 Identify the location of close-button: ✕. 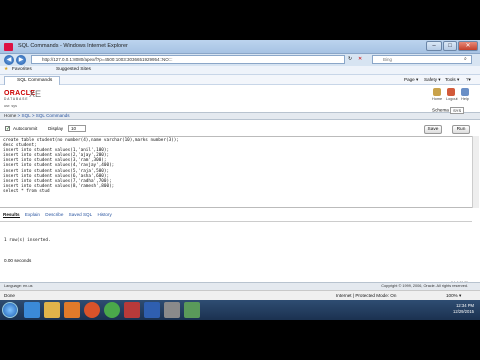
(468, 46).